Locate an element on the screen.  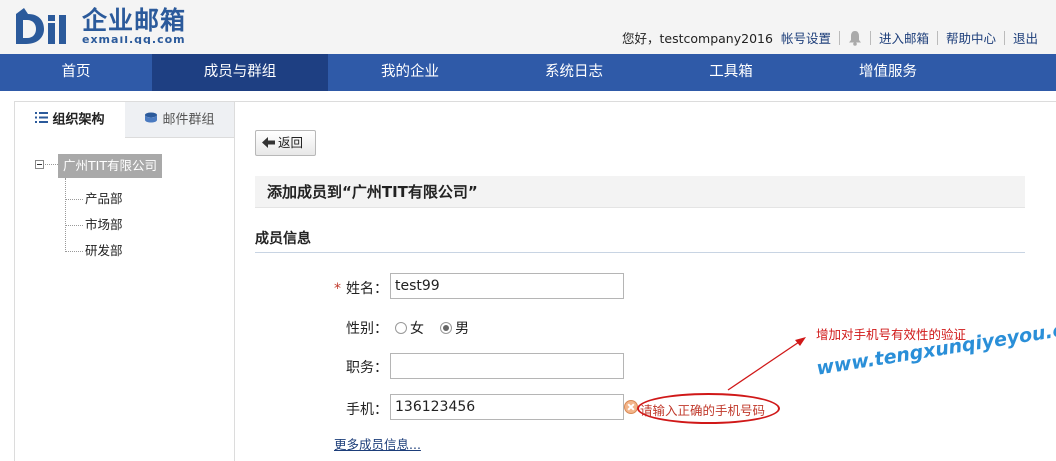
enter-mailbox-link: 进入邮箱 is located at coordinates (904, 37).